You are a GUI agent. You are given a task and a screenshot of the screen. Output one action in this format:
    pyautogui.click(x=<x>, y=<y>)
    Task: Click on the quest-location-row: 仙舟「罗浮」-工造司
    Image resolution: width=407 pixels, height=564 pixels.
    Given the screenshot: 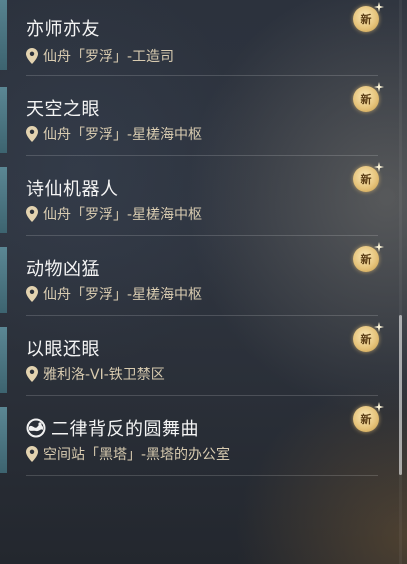 What is the action you would take?
    pyautogui.click(x=100, y=56)
    